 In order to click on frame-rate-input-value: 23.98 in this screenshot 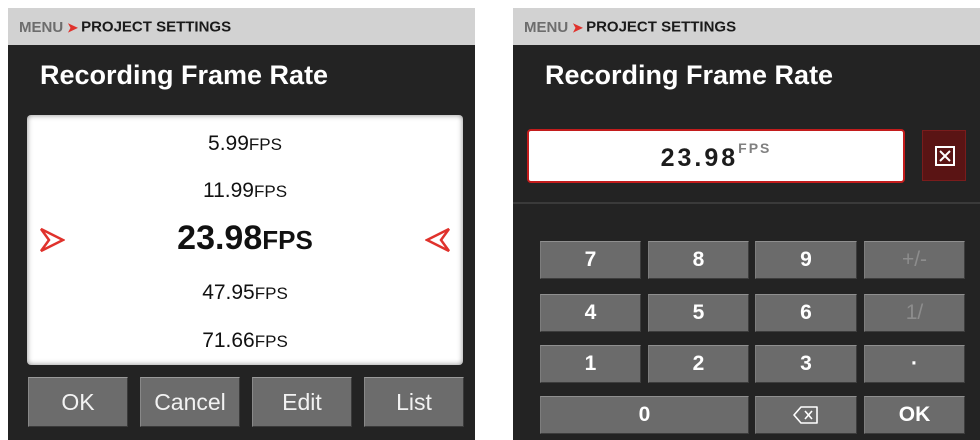, I will do `click(699, 158)`.